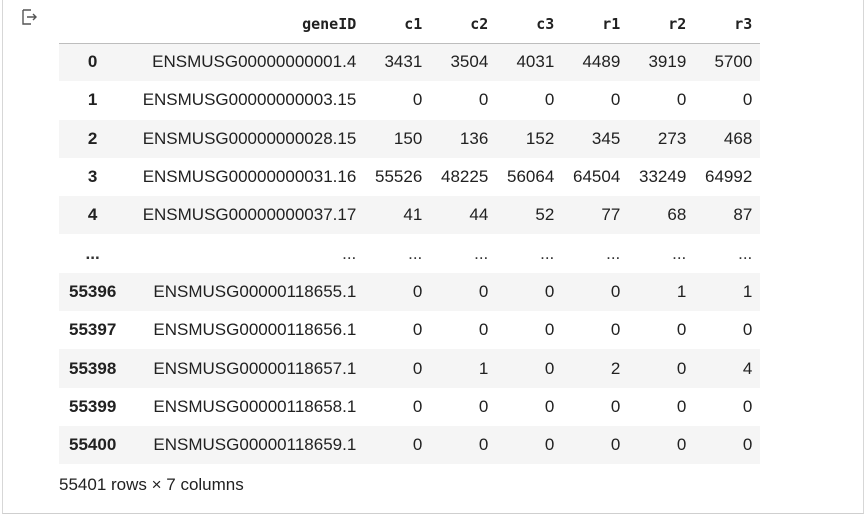 The width and height of the screenshot is (866, 518). Describe the element at coordinates (92, 138) in the screenshot. I see `row-index: 2` at that location.